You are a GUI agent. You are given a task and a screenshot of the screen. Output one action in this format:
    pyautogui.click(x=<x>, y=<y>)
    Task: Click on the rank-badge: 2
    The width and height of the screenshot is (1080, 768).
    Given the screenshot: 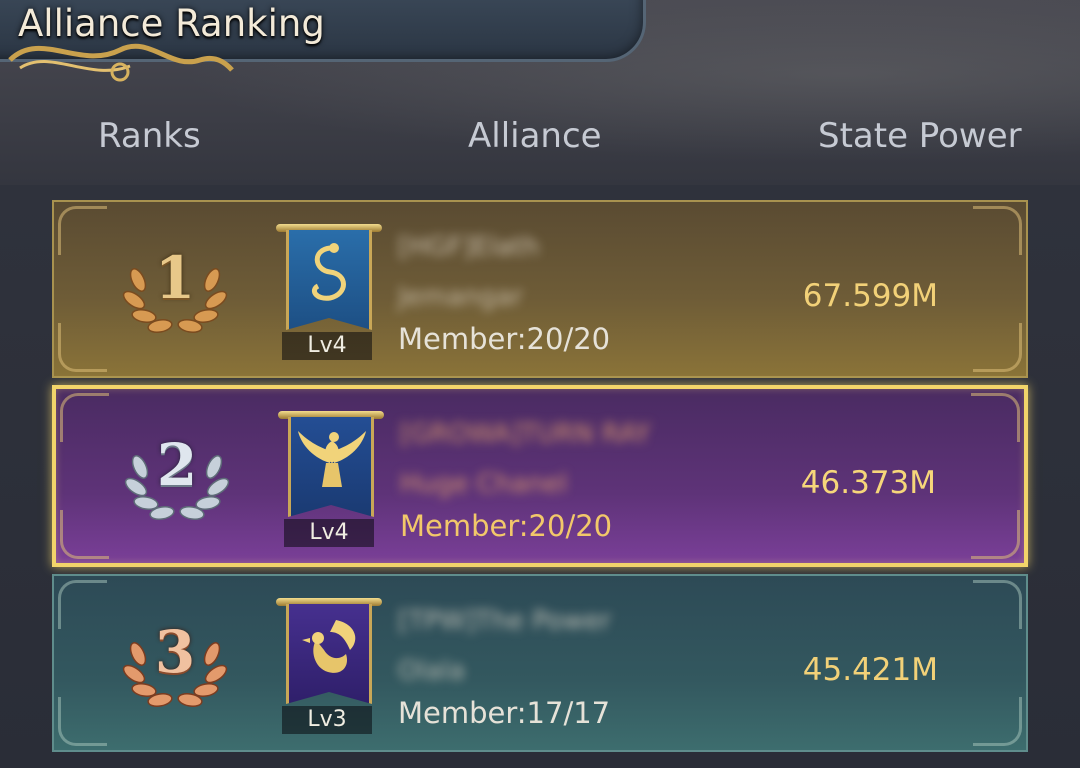 What is the action you would take?
    pyautogui.click(x=177, y=477)
    